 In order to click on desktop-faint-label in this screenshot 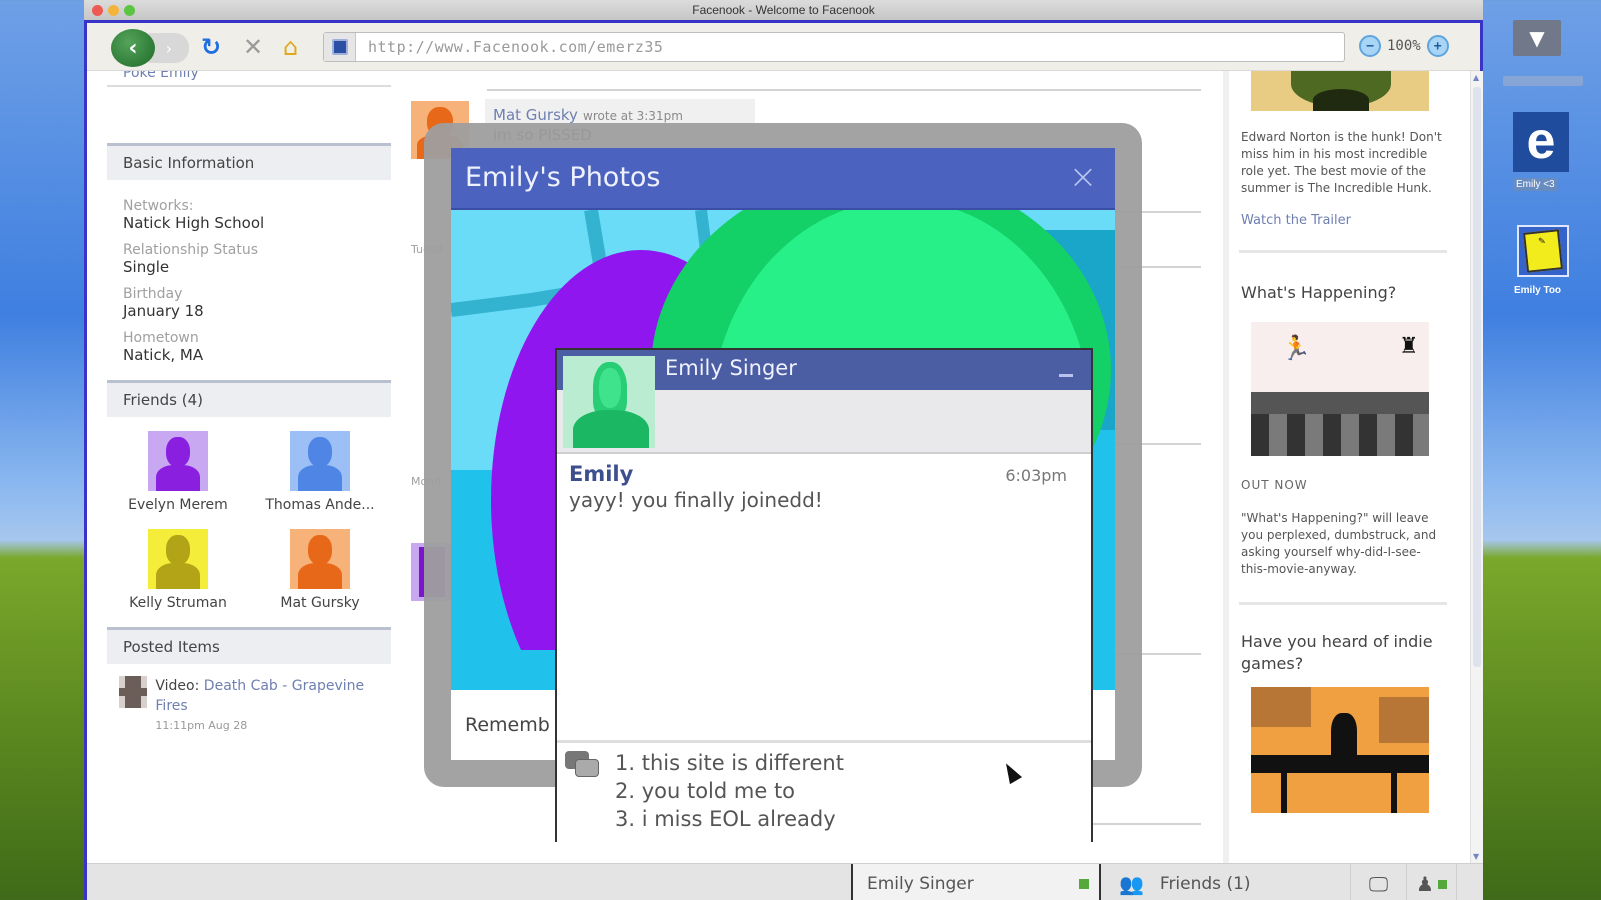, I will do `click(1543, 81)`.